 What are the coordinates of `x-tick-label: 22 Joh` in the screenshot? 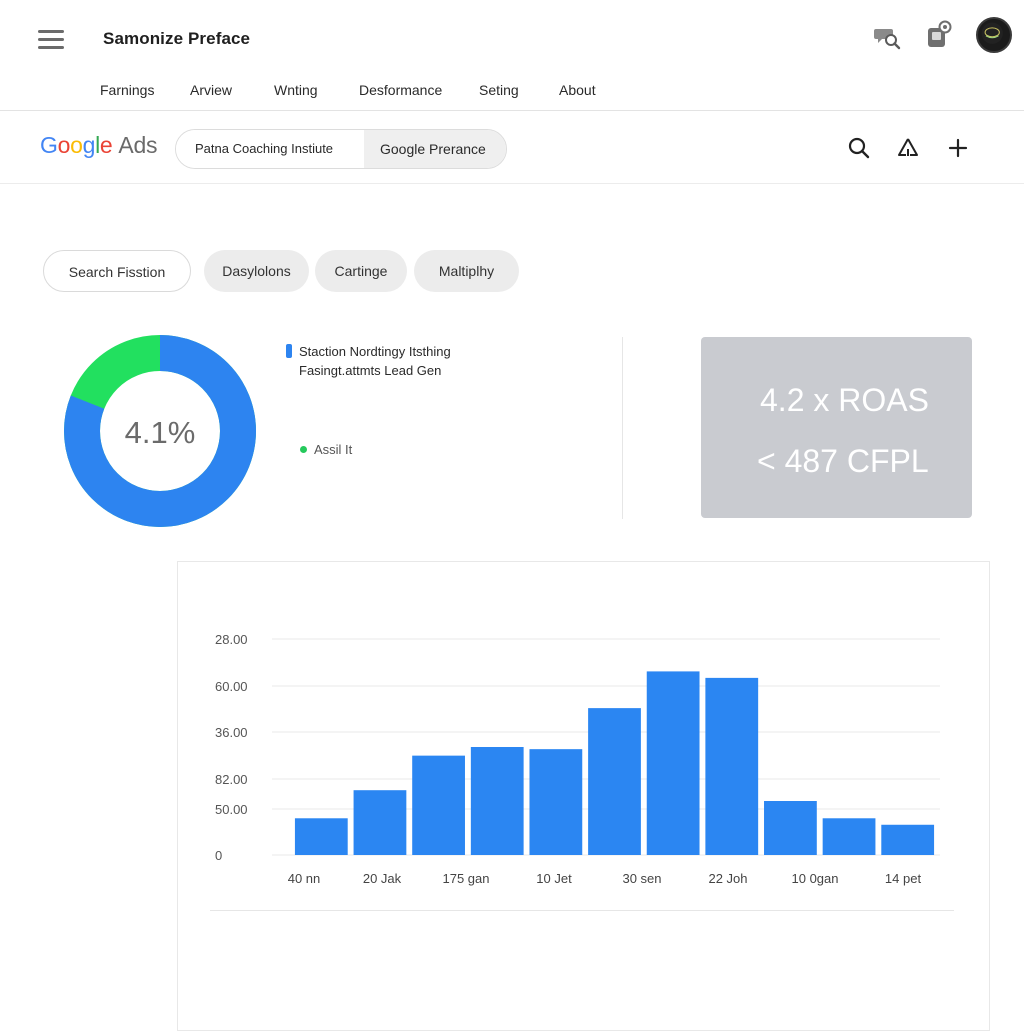 It's located at (727, 878).